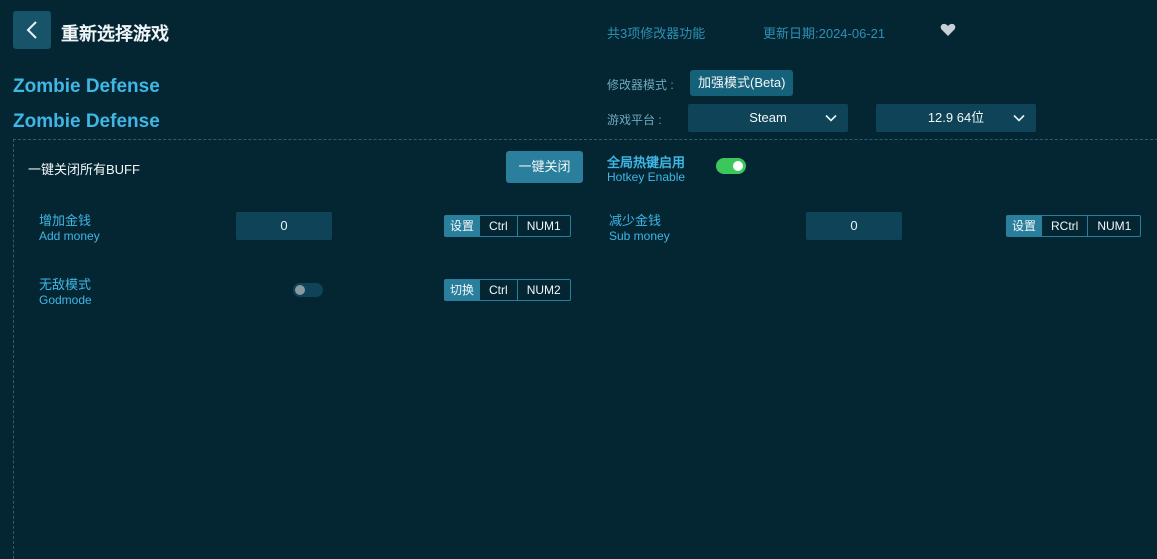  I want to click on favorite-button, so click(948, 32).